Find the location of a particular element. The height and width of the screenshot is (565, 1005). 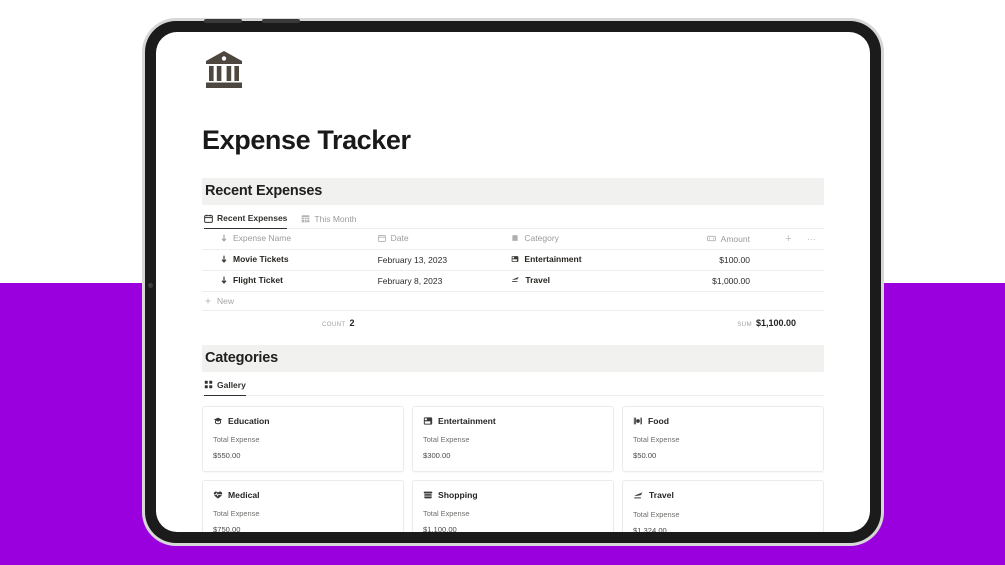

category-text: Entertainment is located at coordinates (553, 259).